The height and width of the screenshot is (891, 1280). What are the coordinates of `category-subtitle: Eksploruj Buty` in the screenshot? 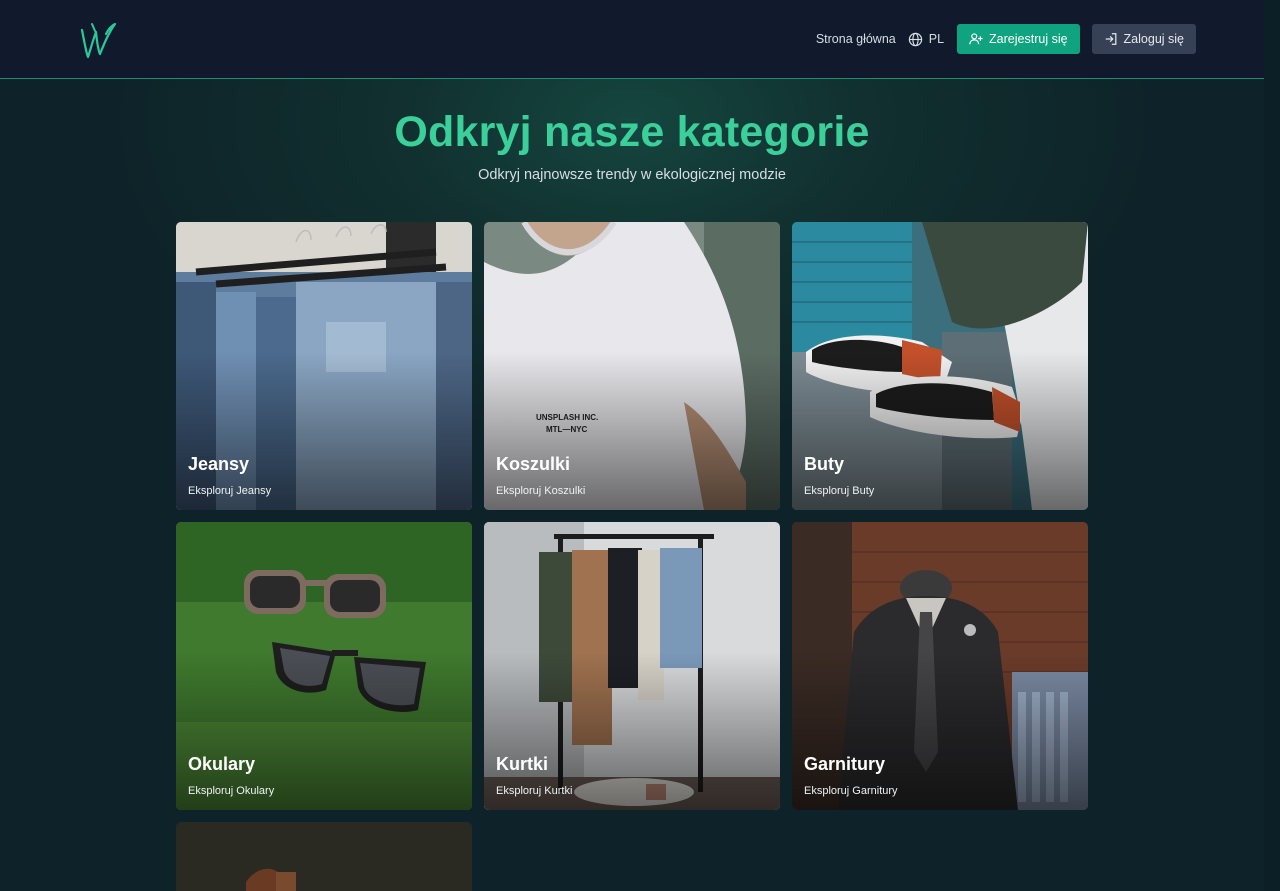 It's located at (839, 491).